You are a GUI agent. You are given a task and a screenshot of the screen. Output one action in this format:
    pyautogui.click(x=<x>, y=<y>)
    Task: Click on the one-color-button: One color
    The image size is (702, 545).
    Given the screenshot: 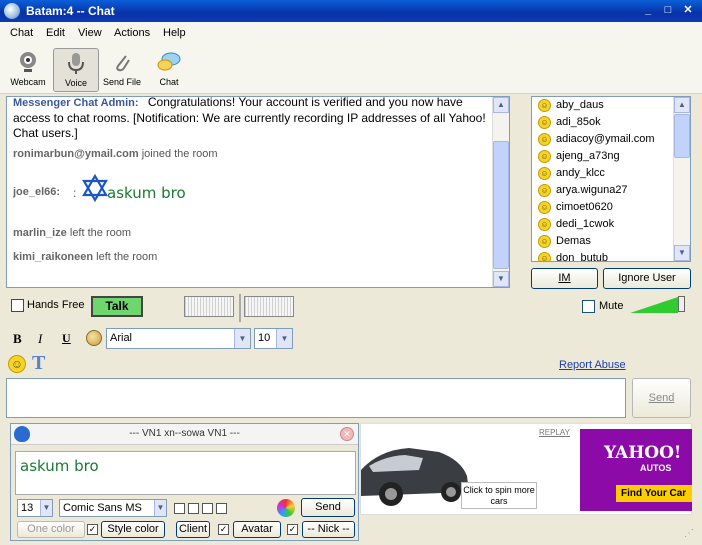 What is the action you would take?
    pyautogui.click(x=51, y=529)
    